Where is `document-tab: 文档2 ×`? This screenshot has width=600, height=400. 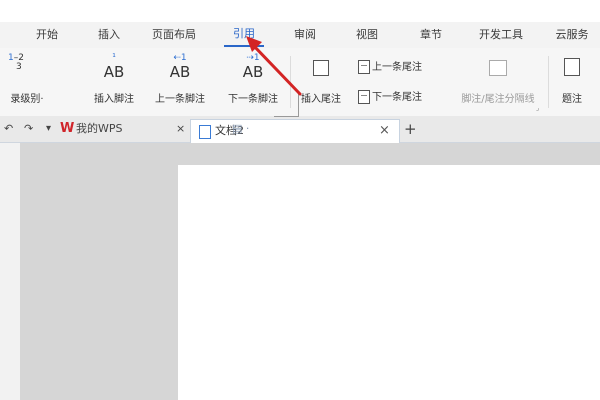
document-tab: 文档2 × is located at coordinates (295, 131).